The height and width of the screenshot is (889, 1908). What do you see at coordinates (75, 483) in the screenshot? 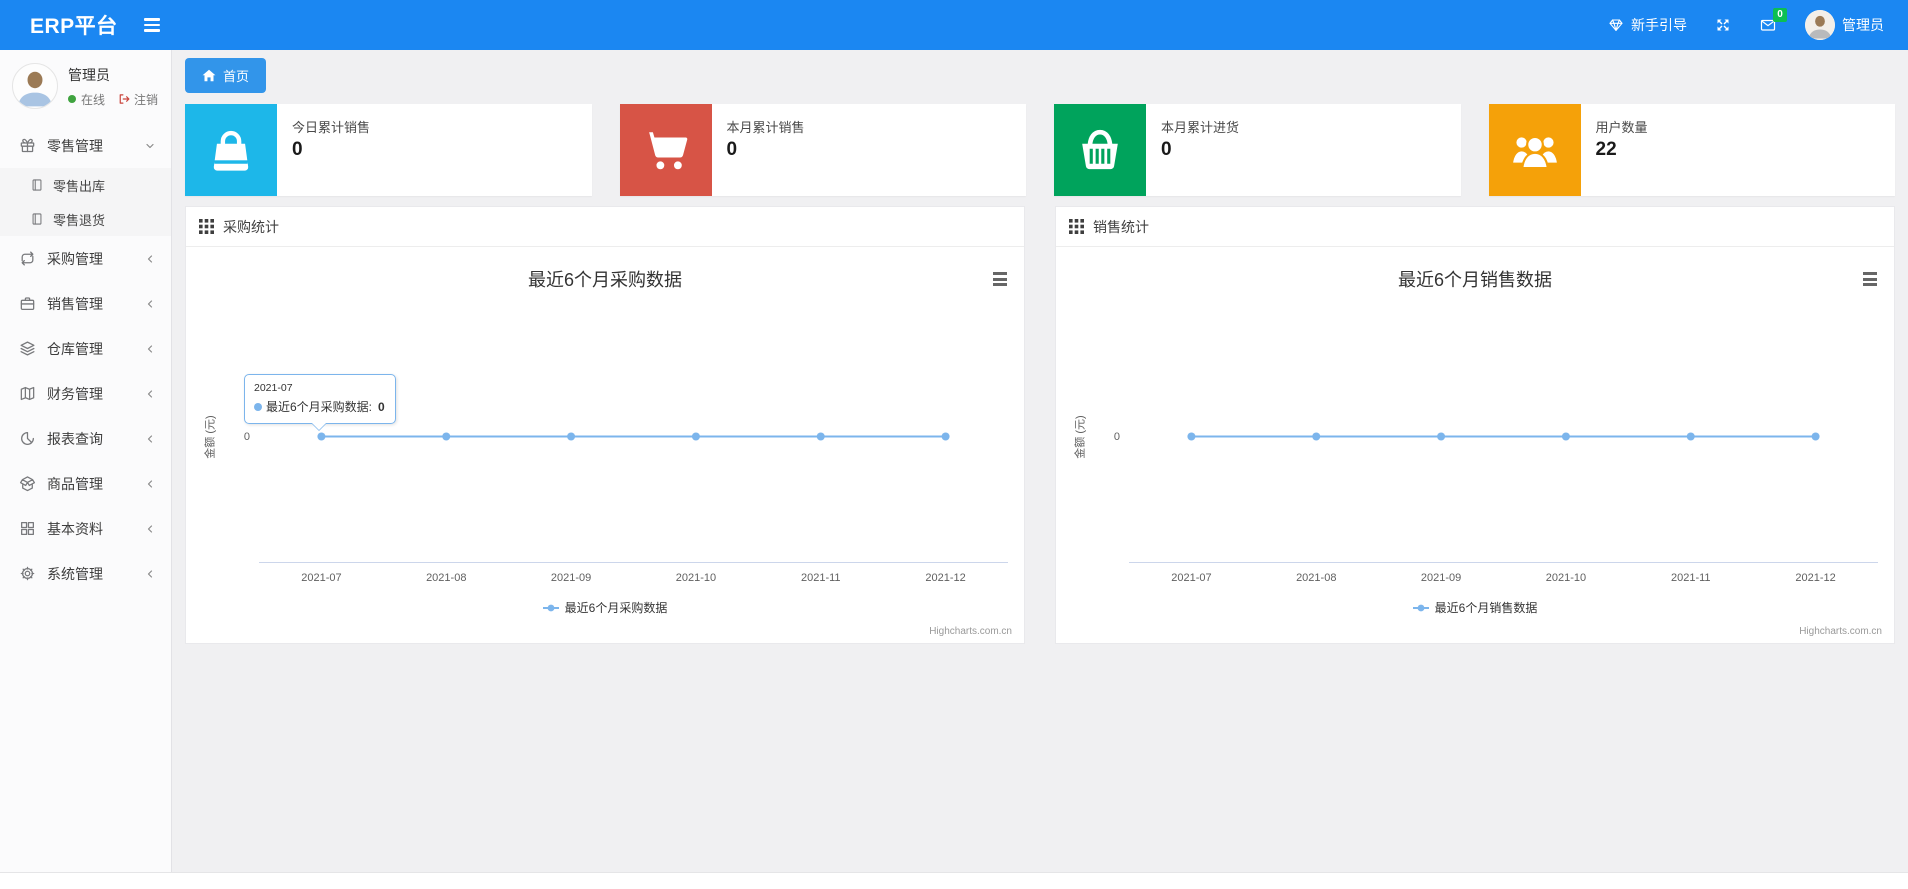
I see `sidebar-item-label: 商品管理` at bounding box center [75, 483].